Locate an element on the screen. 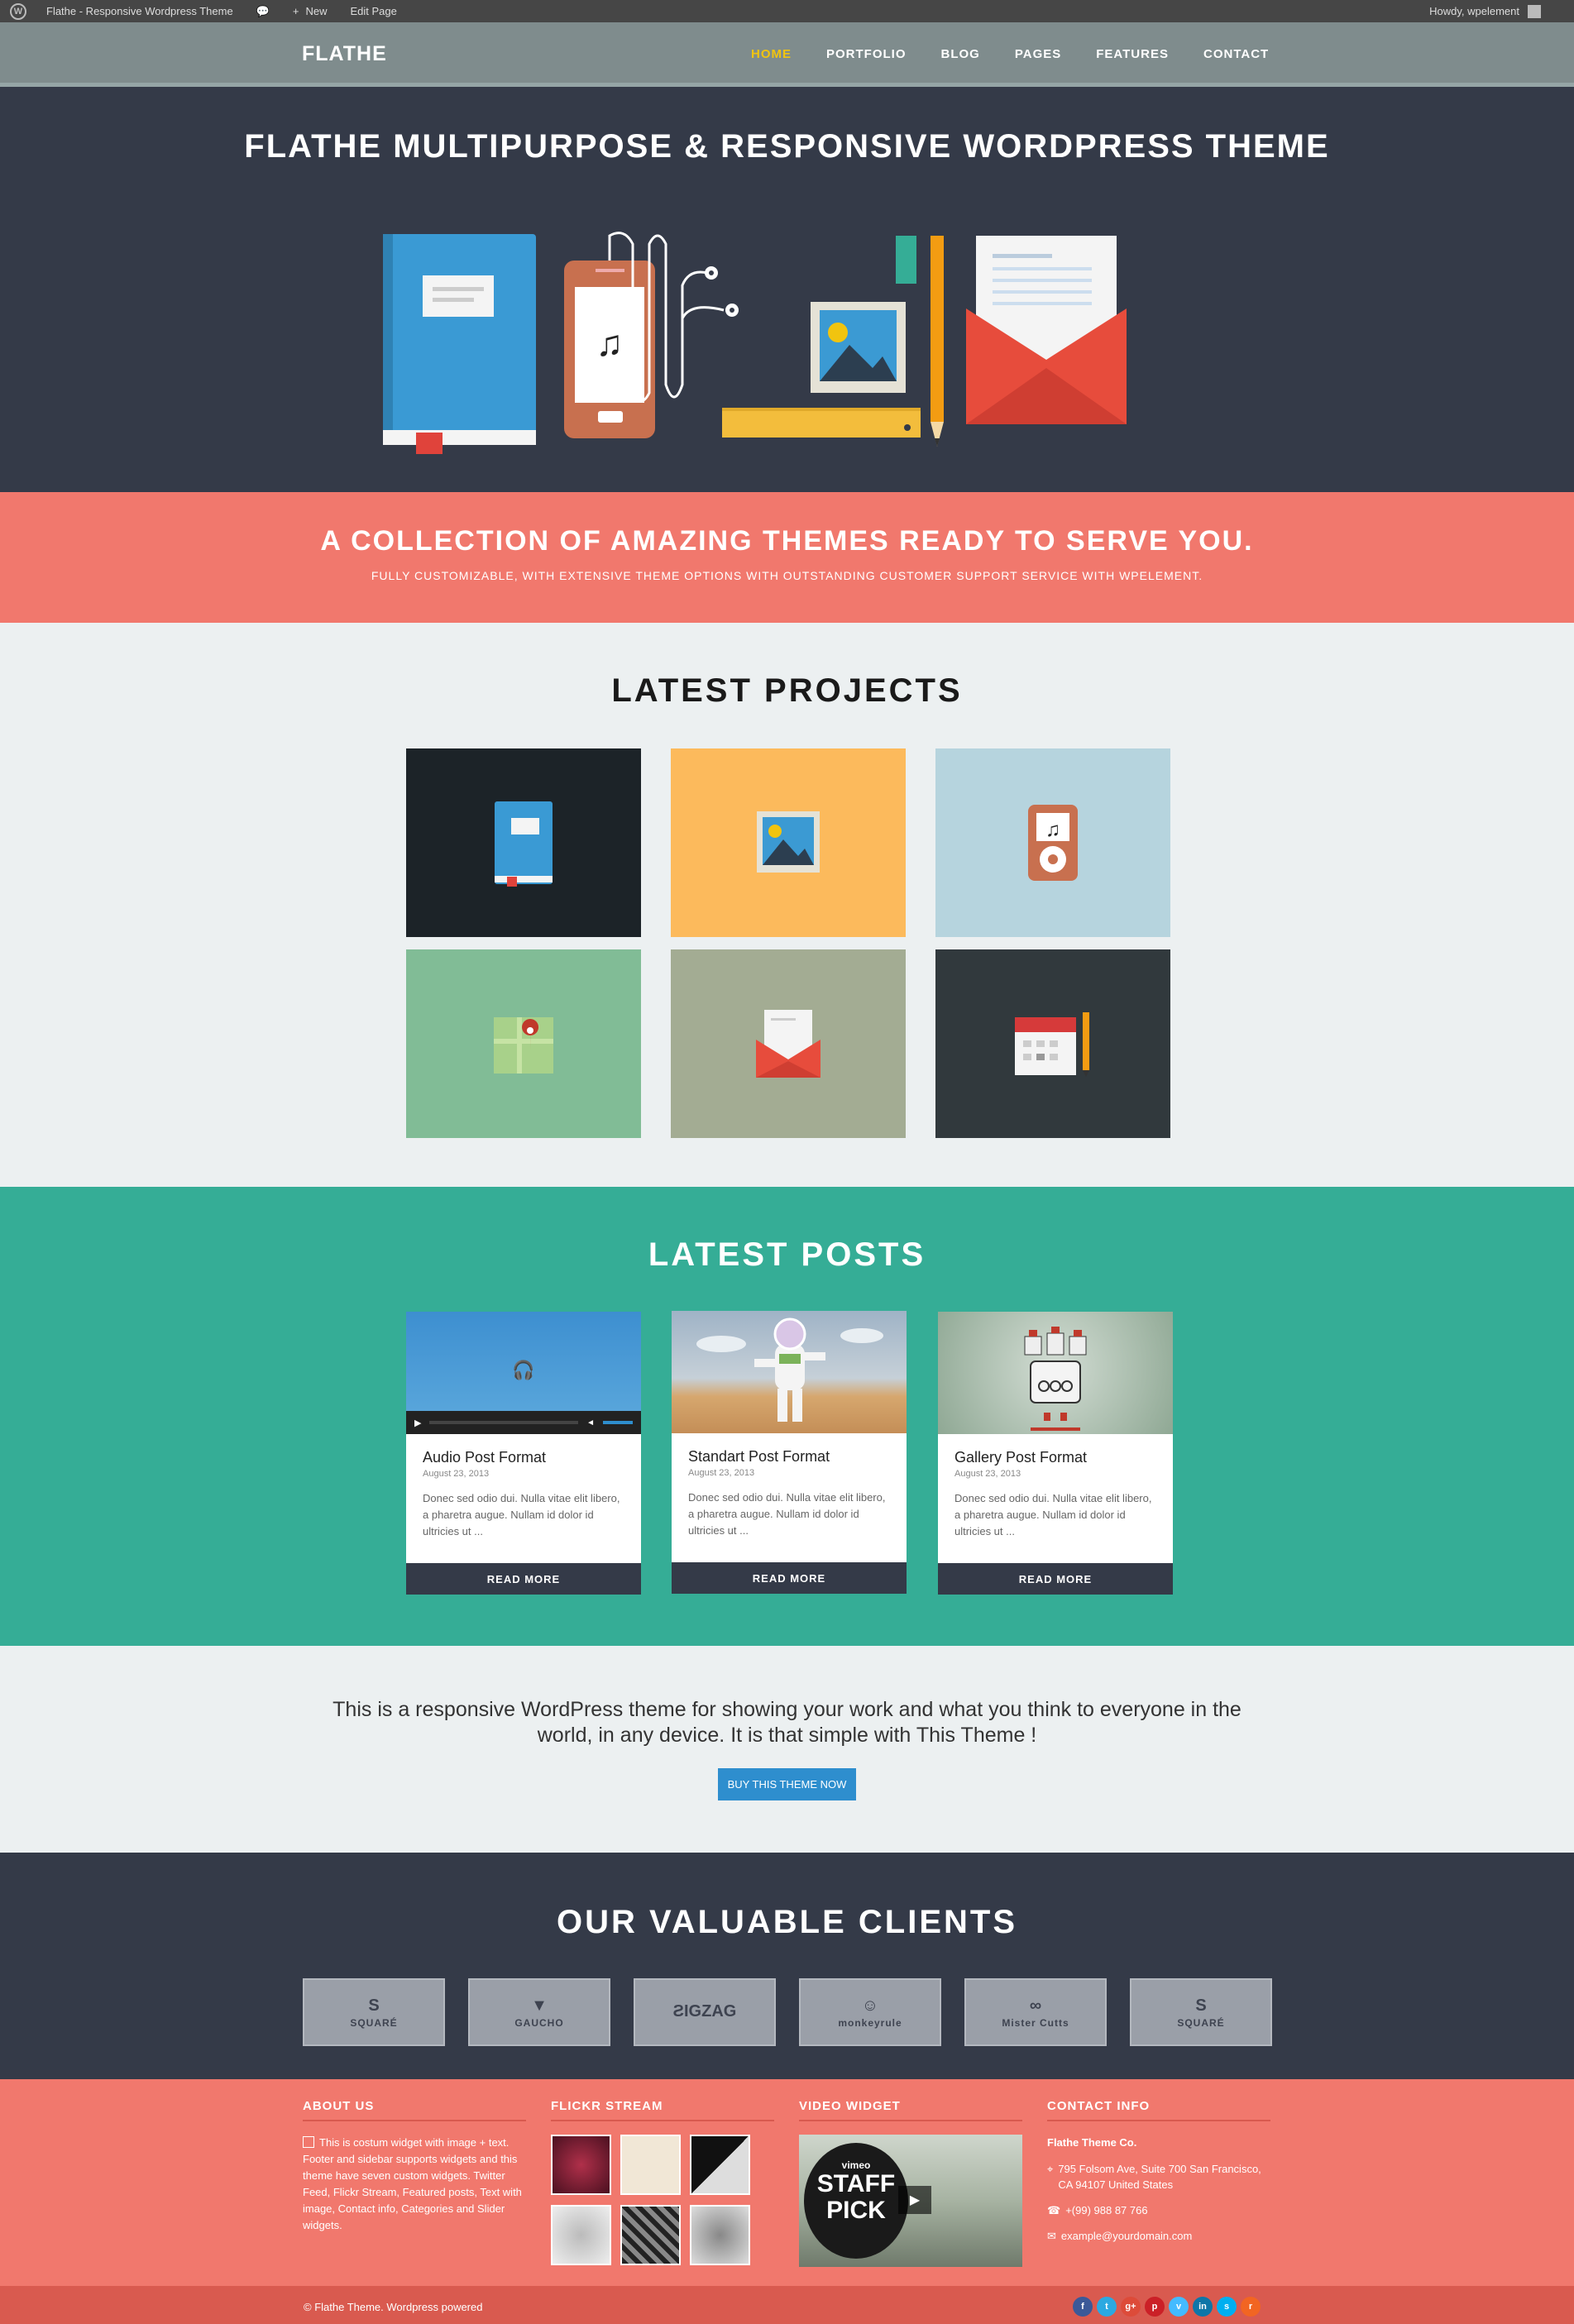 The height and width of the screenshot is (2324, 1574). admin-edit-label: Edit Page is located at coordinates (373, 11).